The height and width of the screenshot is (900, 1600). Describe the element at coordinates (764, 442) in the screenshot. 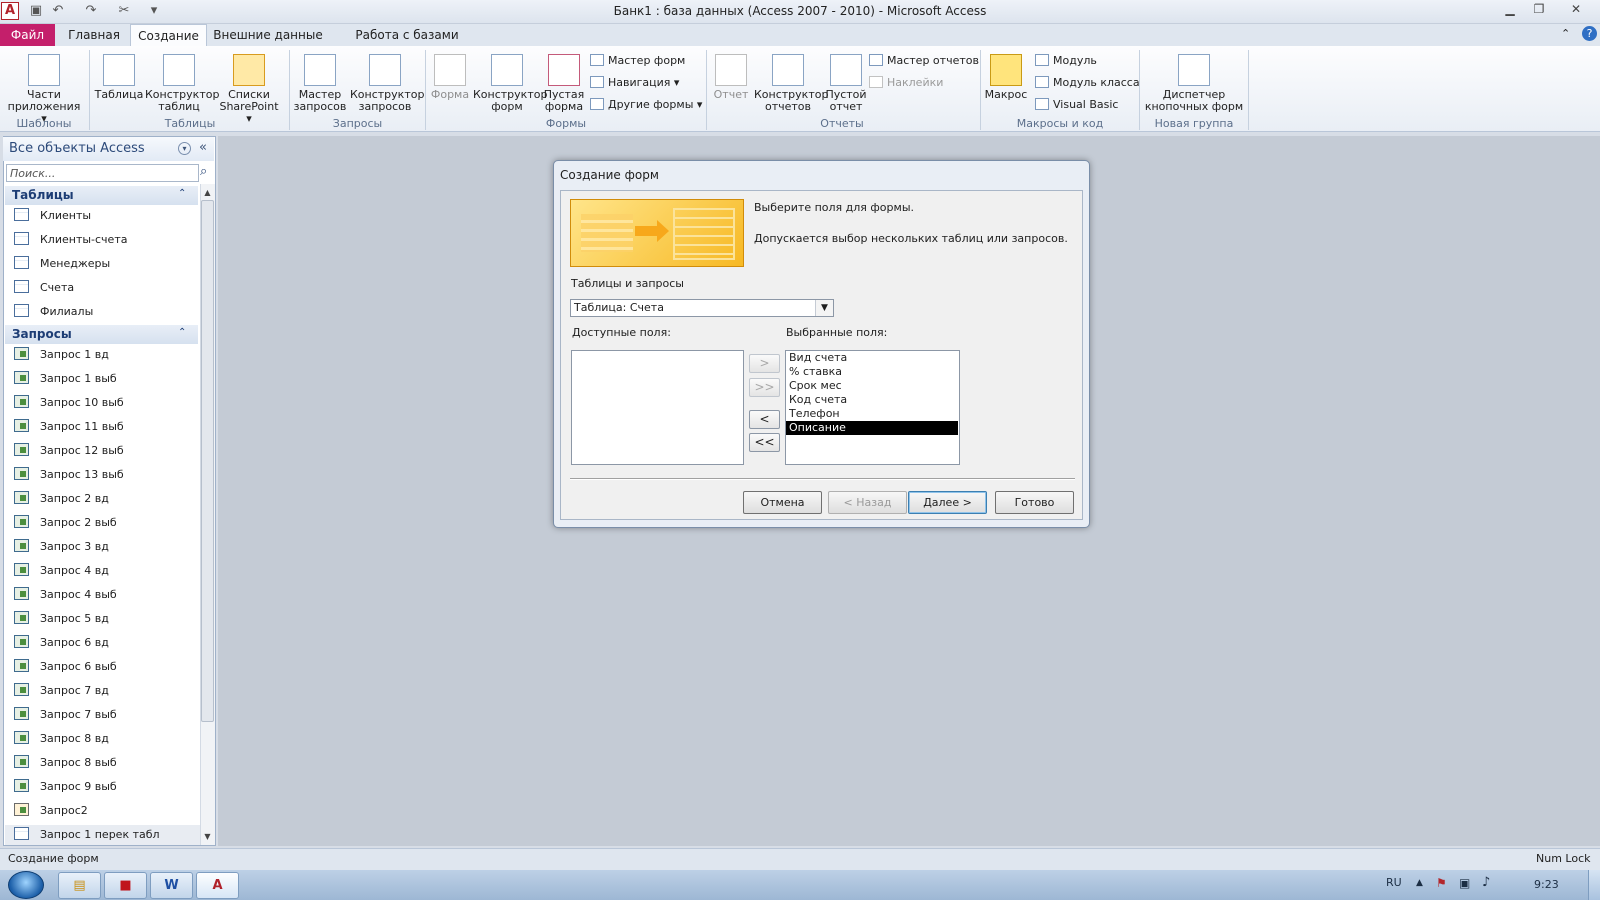

I see `remove-all-fields-button: <<` at that location.